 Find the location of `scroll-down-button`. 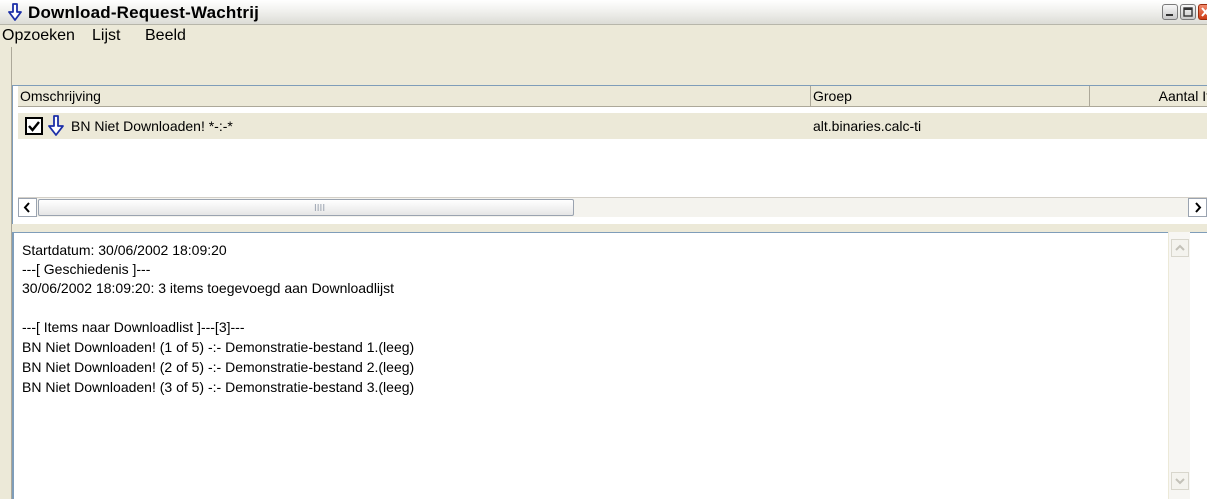

scroll-down-button is located at coordinates (1180, 481).